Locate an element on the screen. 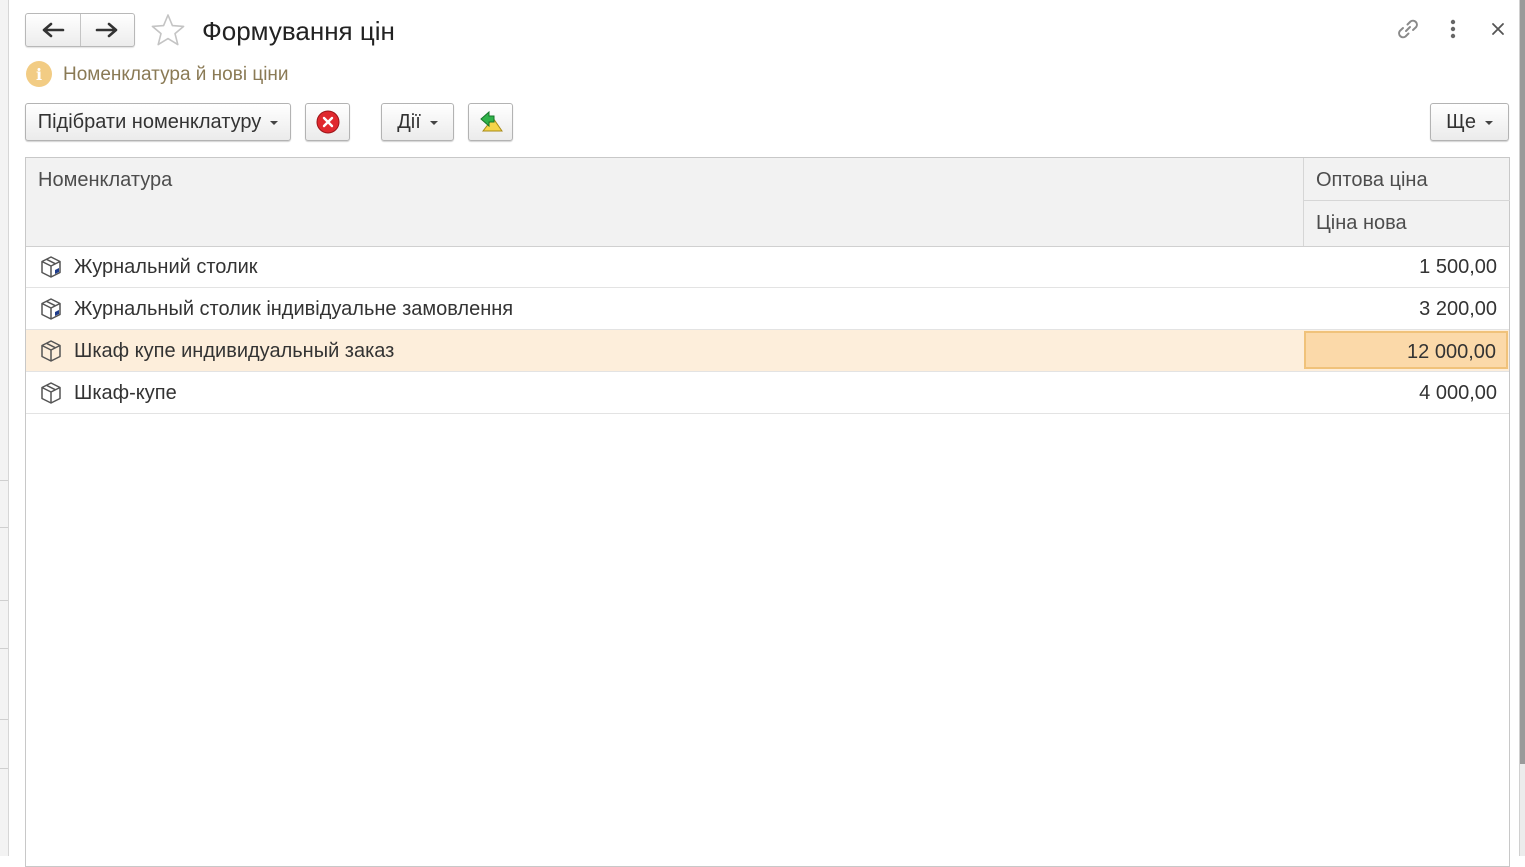 The height and width of the screenshot is (867, 1525). export-icon is located at coordinates (491, 121).